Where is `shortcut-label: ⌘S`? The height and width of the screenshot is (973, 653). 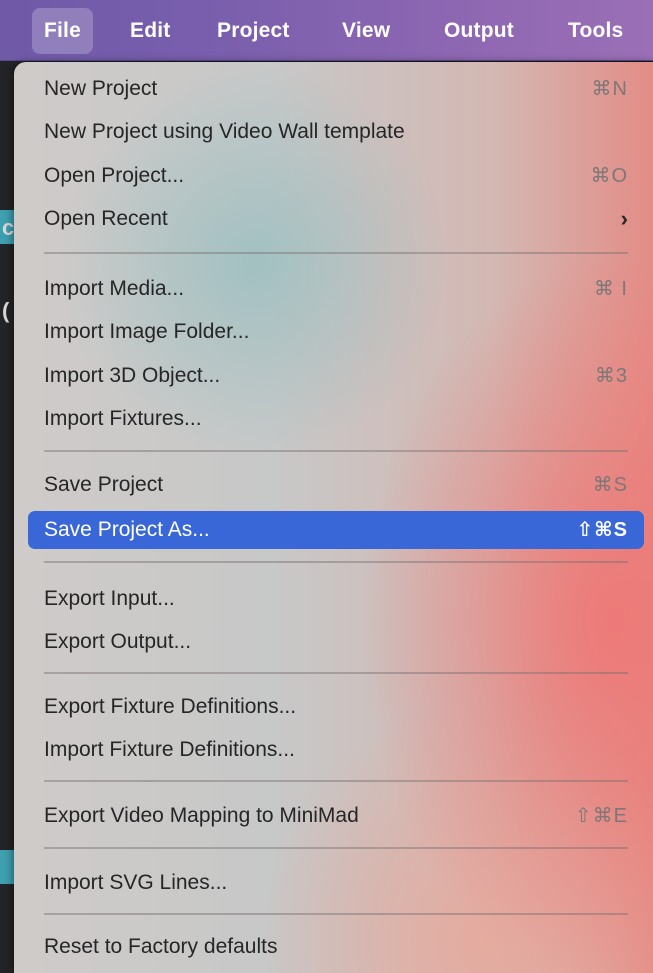
shortcut-label: ⌘S is located at coordinates (610, 485).